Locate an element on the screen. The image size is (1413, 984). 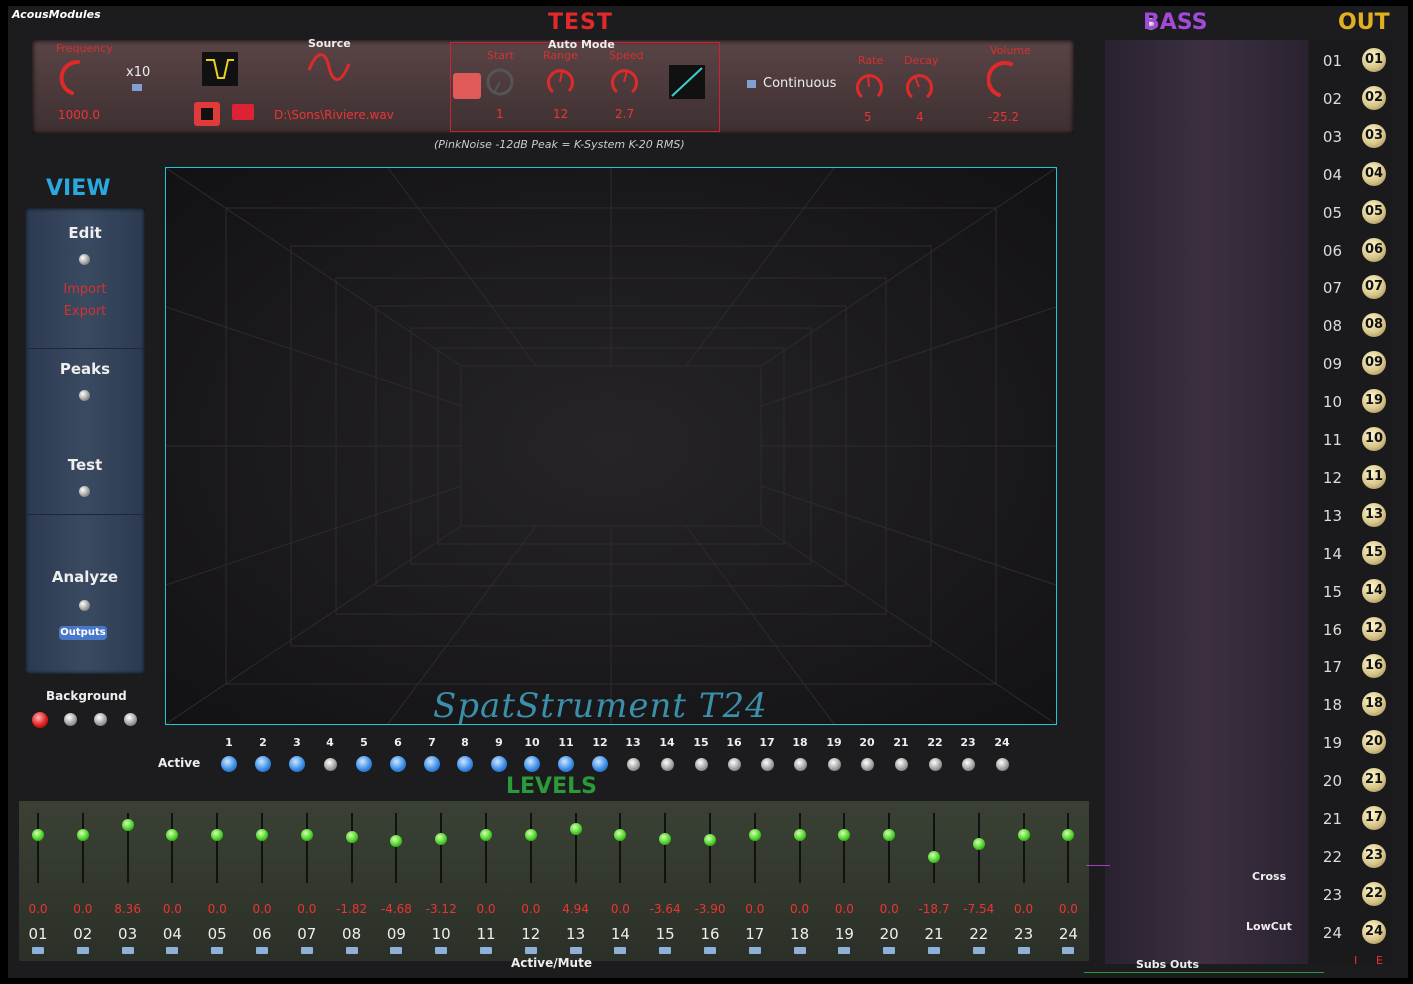
output-assign-button: 06 is located at coordinates (1374, 249).